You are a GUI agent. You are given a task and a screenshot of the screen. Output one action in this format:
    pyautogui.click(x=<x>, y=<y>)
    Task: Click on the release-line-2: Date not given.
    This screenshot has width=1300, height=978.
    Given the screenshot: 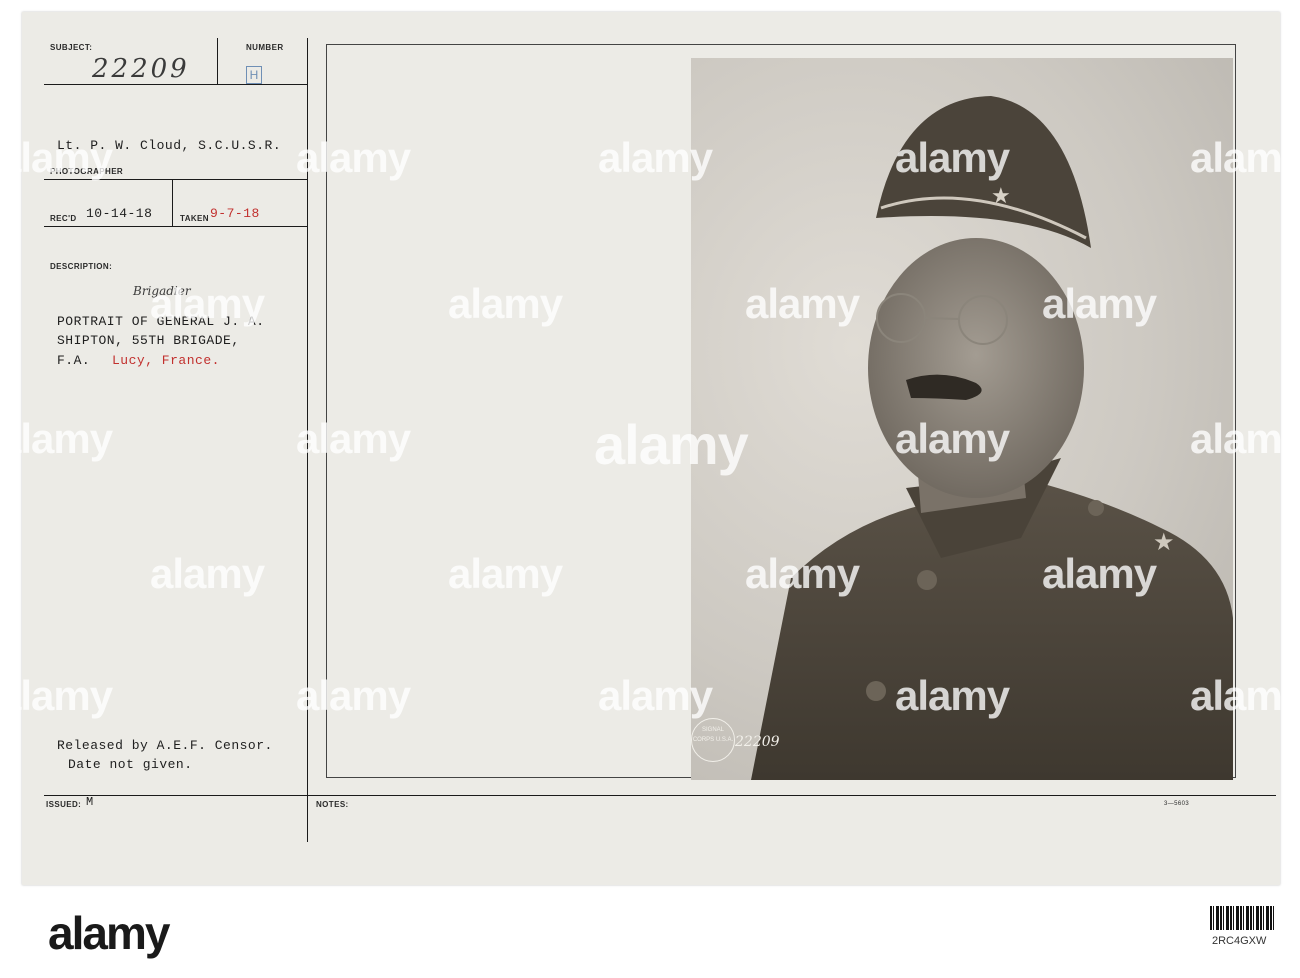 What is the action you would take?
    pyautogui.click(x=130, y=764)
    